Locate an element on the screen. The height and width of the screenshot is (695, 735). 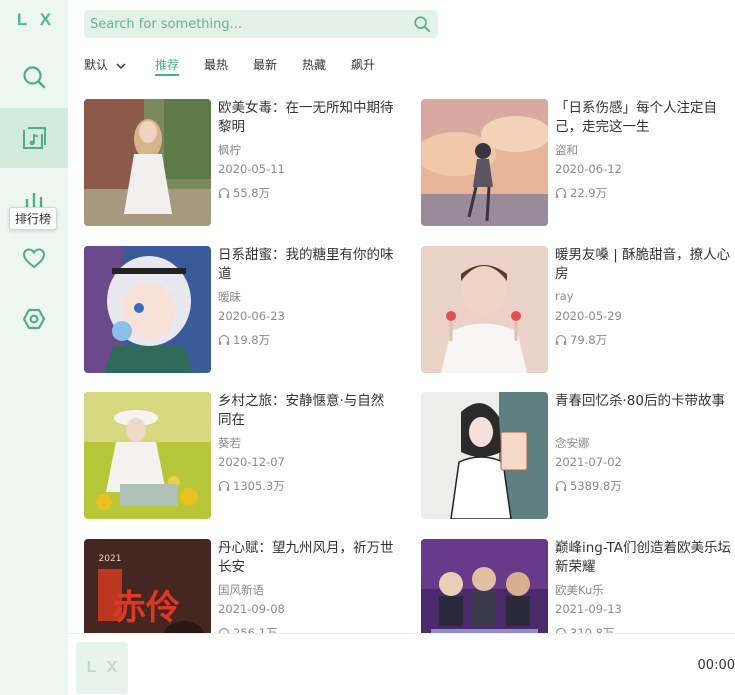
sidebar: L X 排行榜 is located at coordinates (34, 347).